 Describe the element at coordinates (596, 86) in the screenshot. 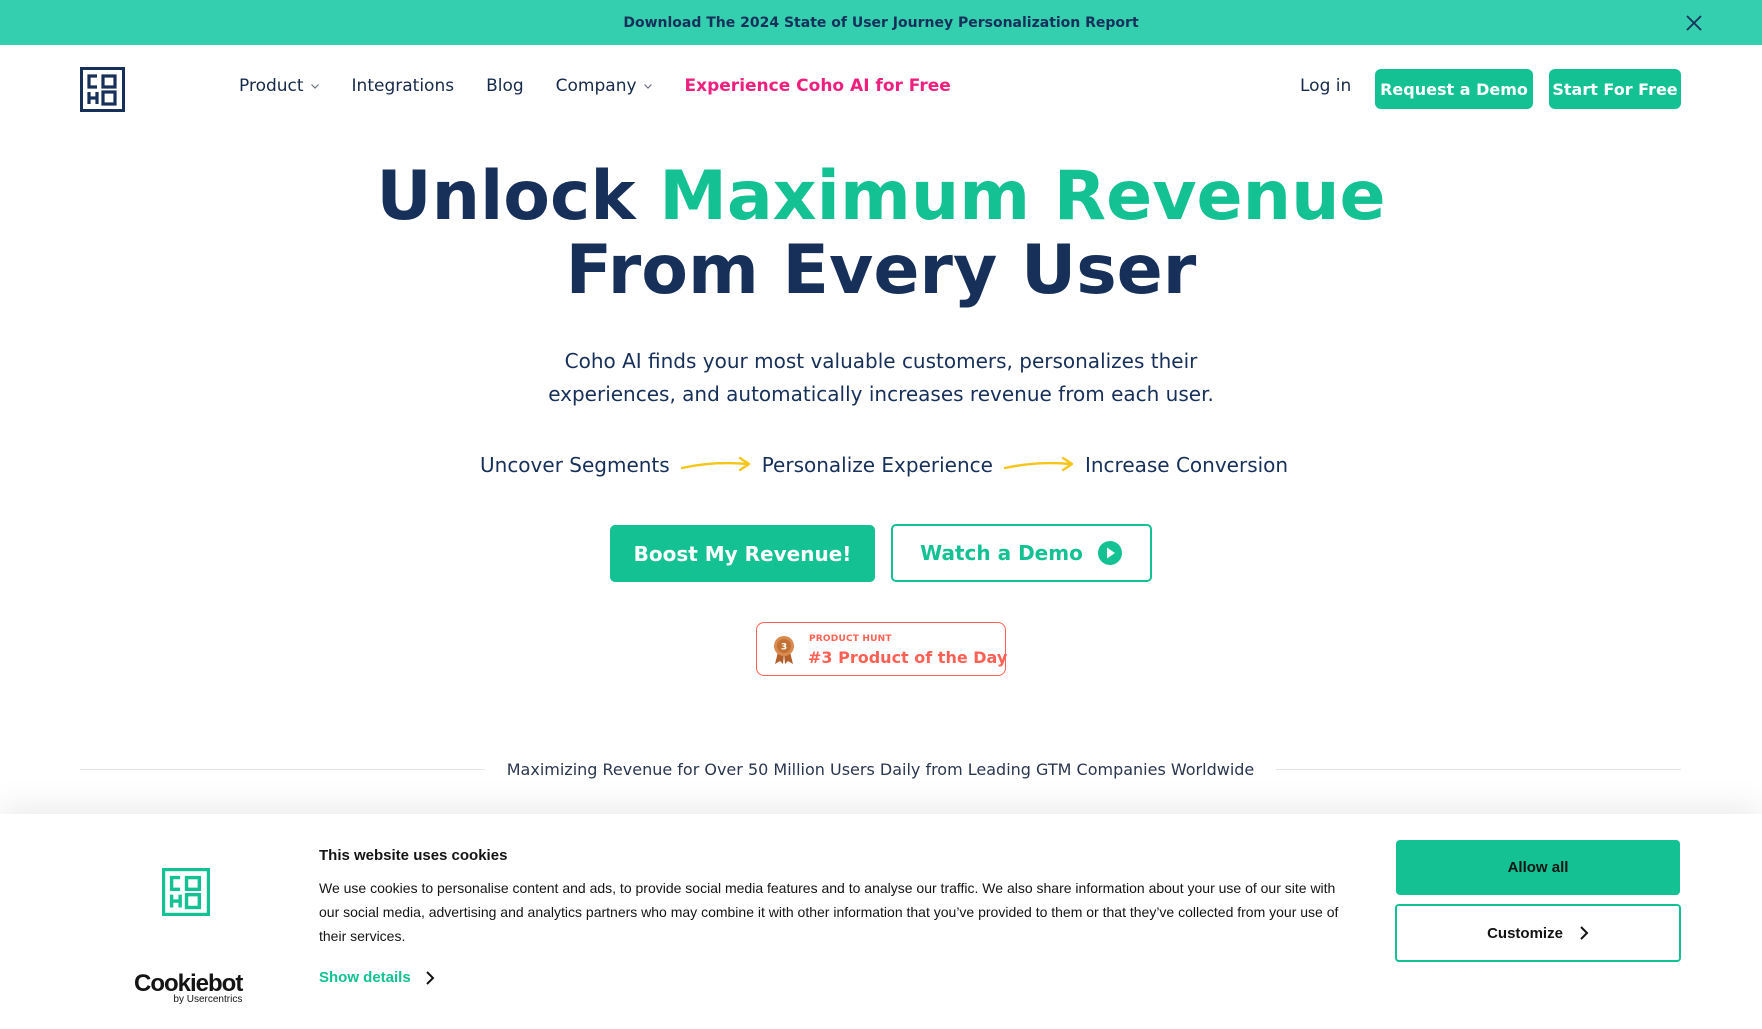

I see `nav-company-label: Company` at that location.